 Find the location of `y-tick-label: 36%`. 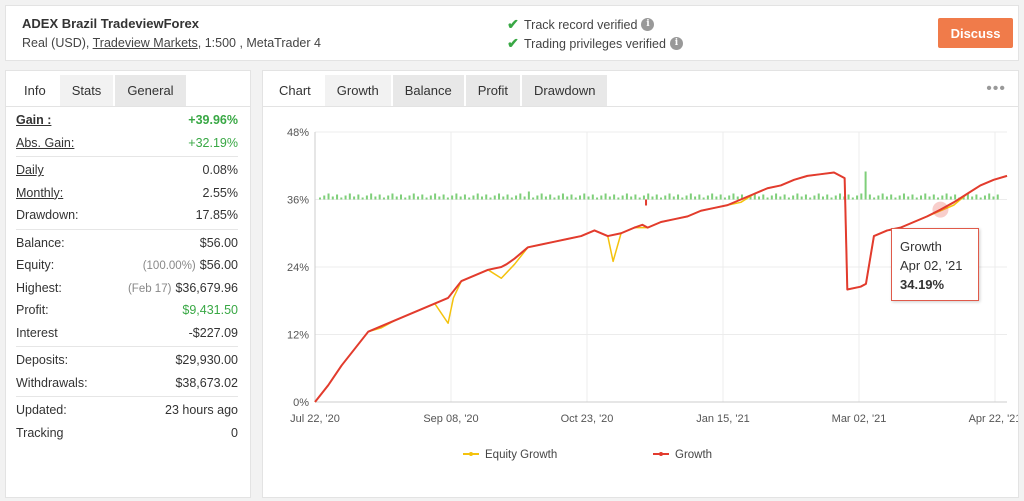

y-tick-label: 36% is located at coordinates (298, 201).